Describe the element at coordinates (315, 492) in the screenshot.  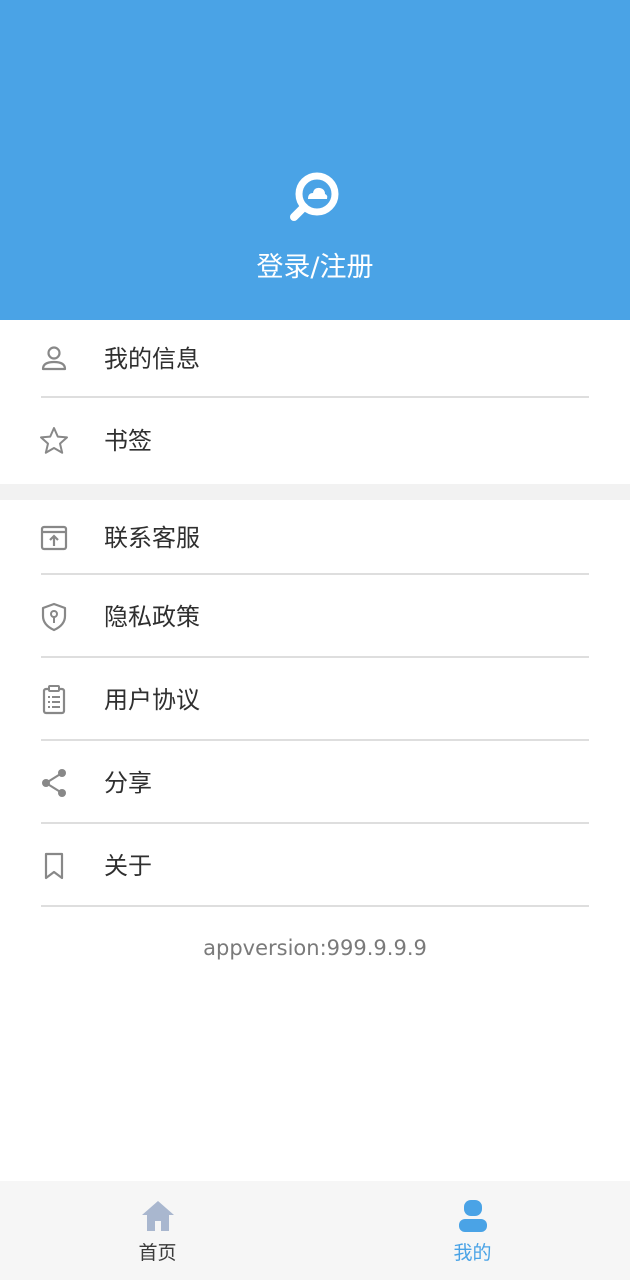
I see `section-gap` at that location.